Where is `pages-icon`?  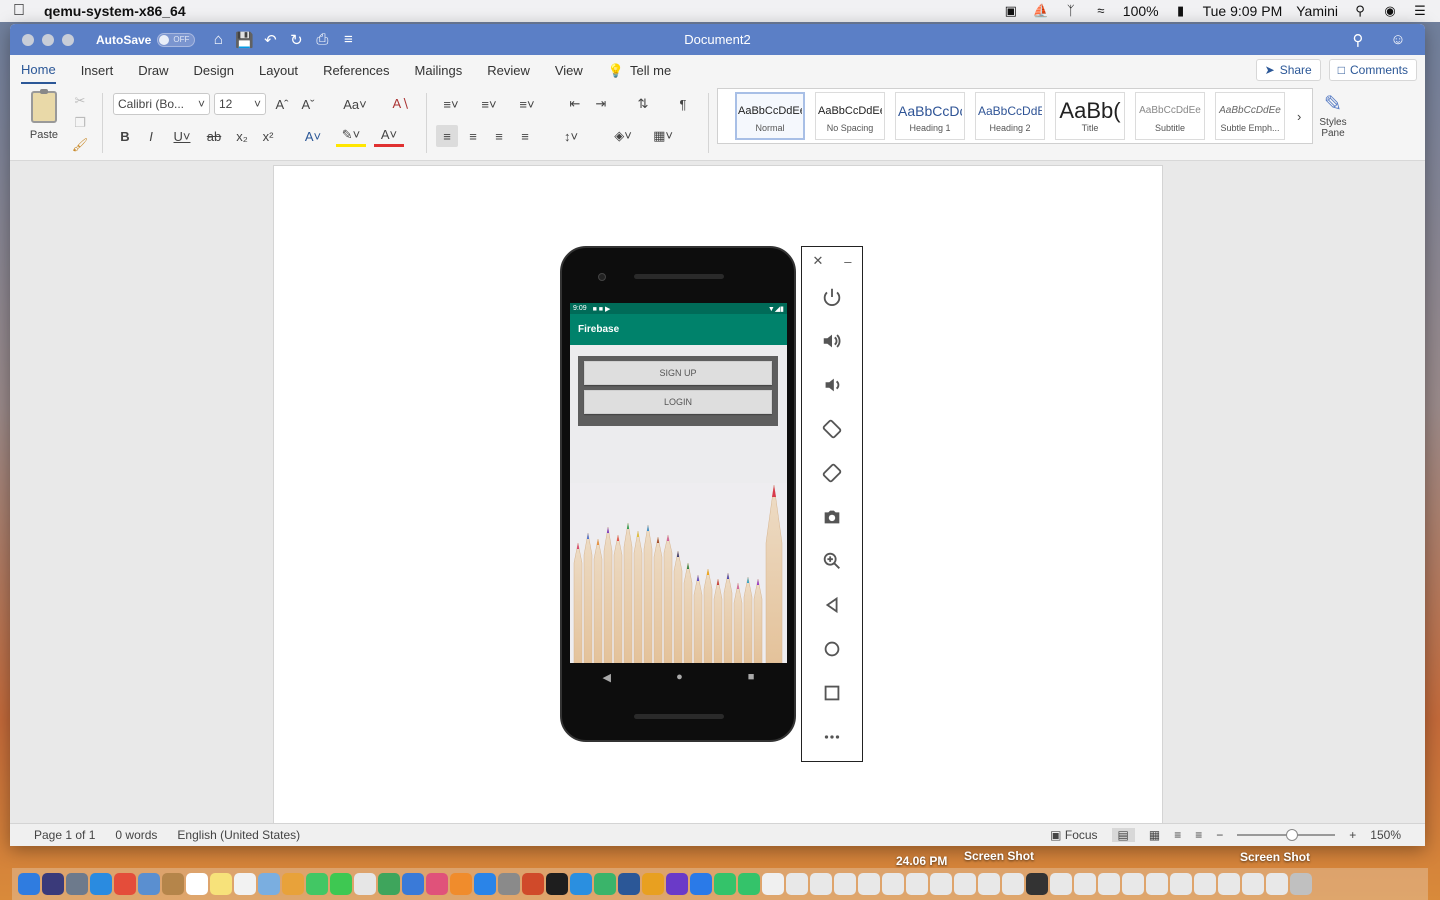 pages-icon is located at coordinates (365, 884).